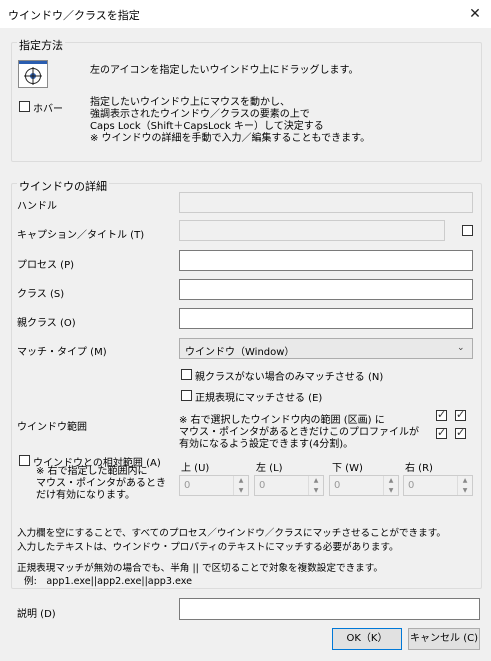 The width and height of the screenshot is (491, 661). What do you see at coordinates (467, 230) in the screenshot?
I see `caption-checkbox` at bounding box center [467, 230].